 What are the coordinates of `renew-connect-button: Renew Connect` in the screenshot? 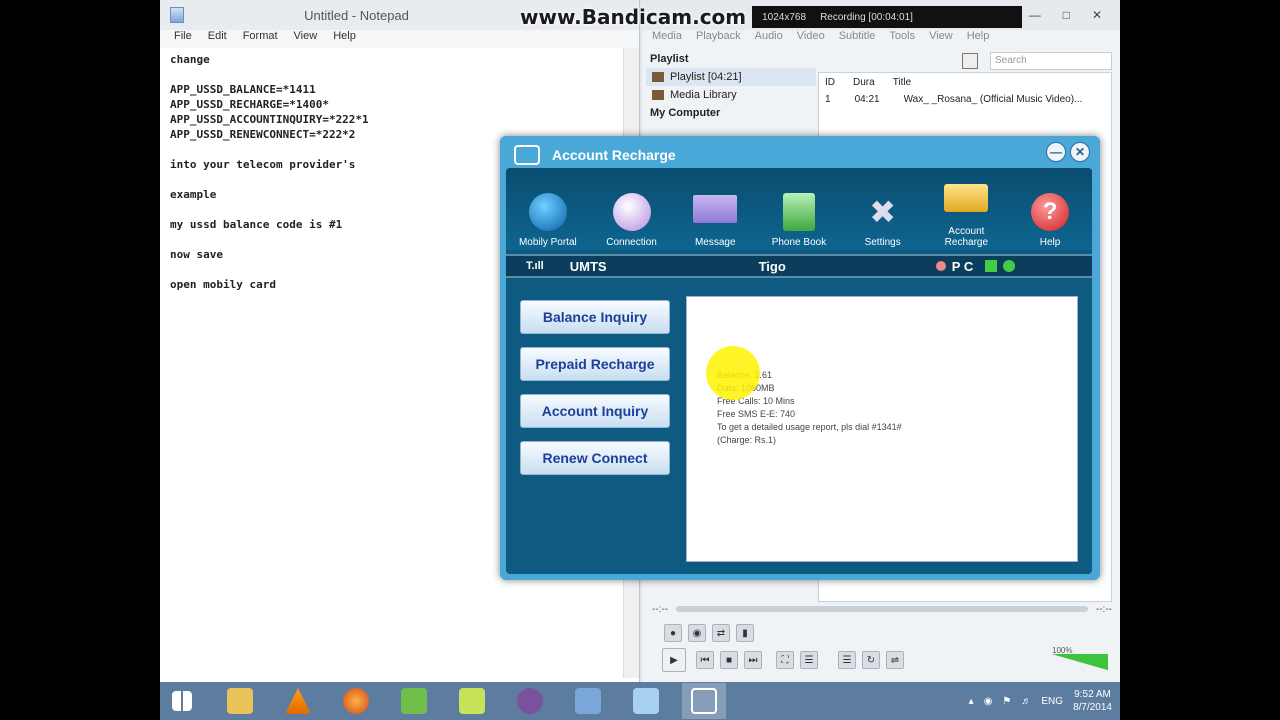 It's located at (595, 458).